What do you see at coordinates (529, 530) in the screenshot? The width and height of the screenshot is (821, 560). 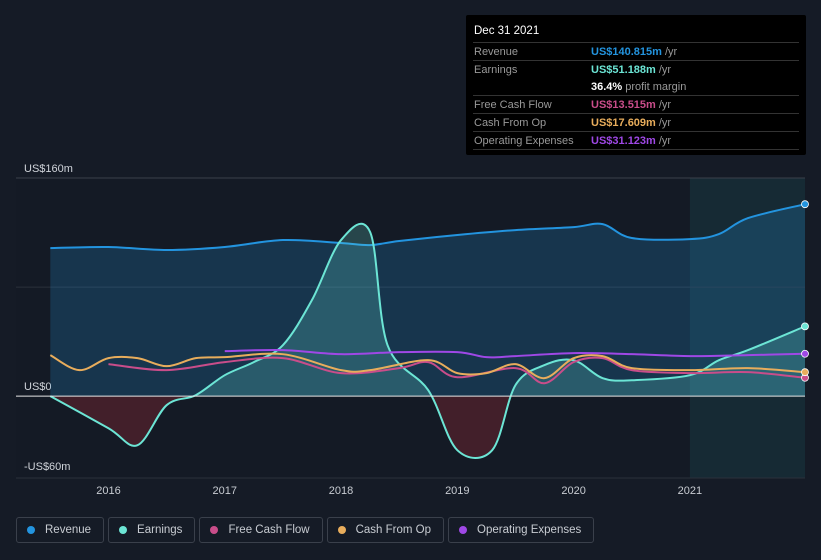 I see `legend-label: Operating Expenses` at bounding box center [529, 530].